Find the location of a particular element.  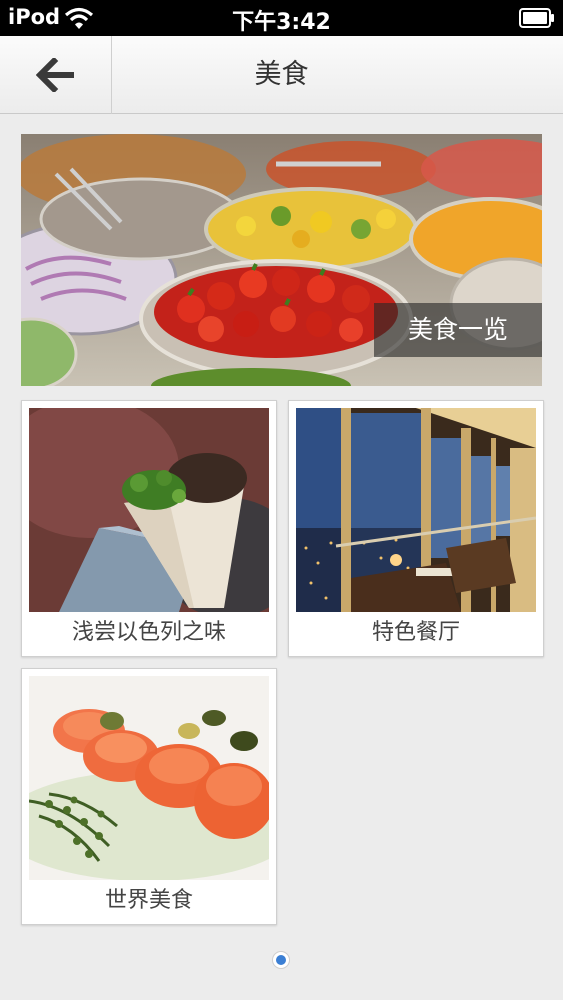

back-button is located at coordinates (56, 75).